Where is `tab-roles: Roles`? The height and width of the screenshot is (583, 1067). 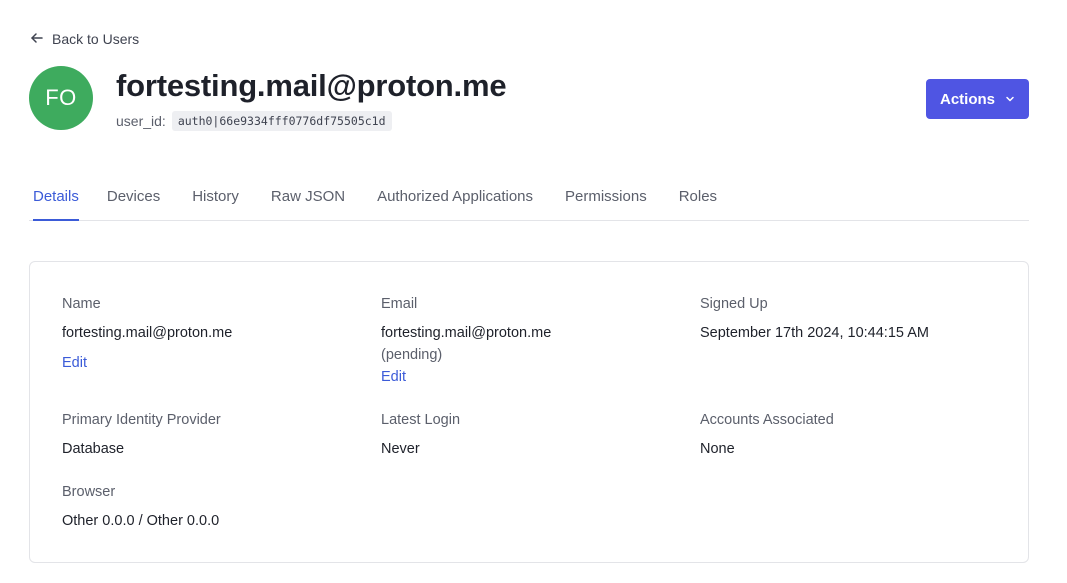
tab-roles: Roles is located at coordinates (698, 199).